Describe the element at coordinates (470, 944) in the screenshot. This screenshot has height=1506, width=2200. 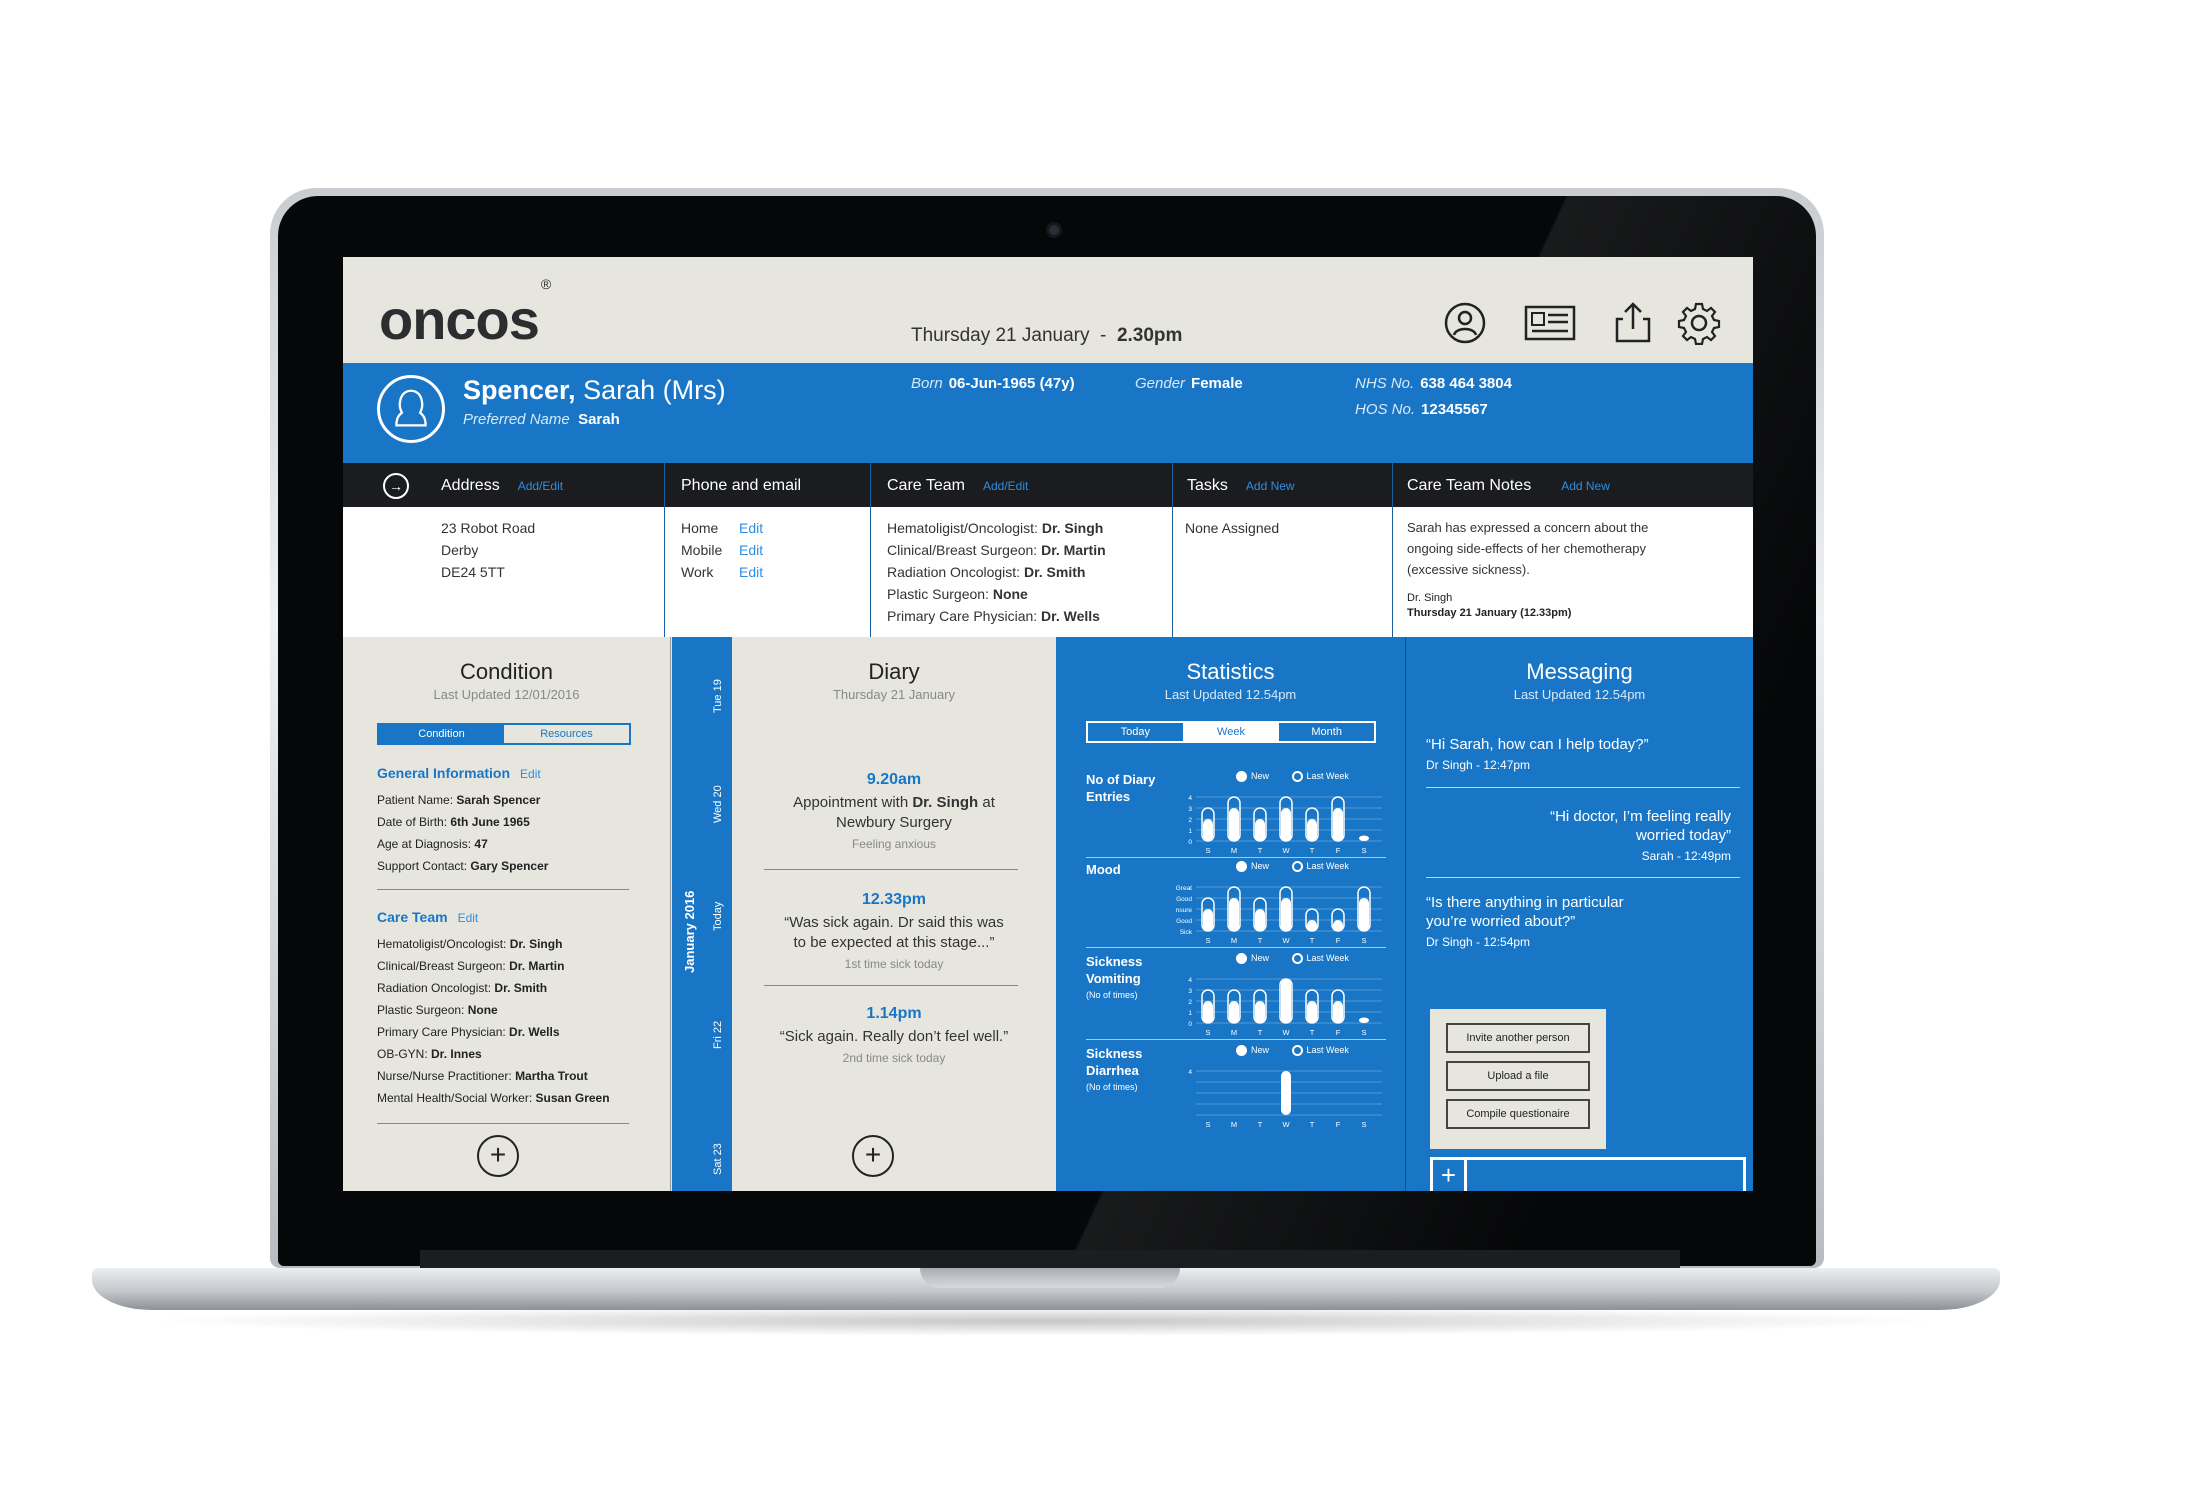
I see `care-team-row: Hematoligist/Oncologist: Dr. Singh` at that location.